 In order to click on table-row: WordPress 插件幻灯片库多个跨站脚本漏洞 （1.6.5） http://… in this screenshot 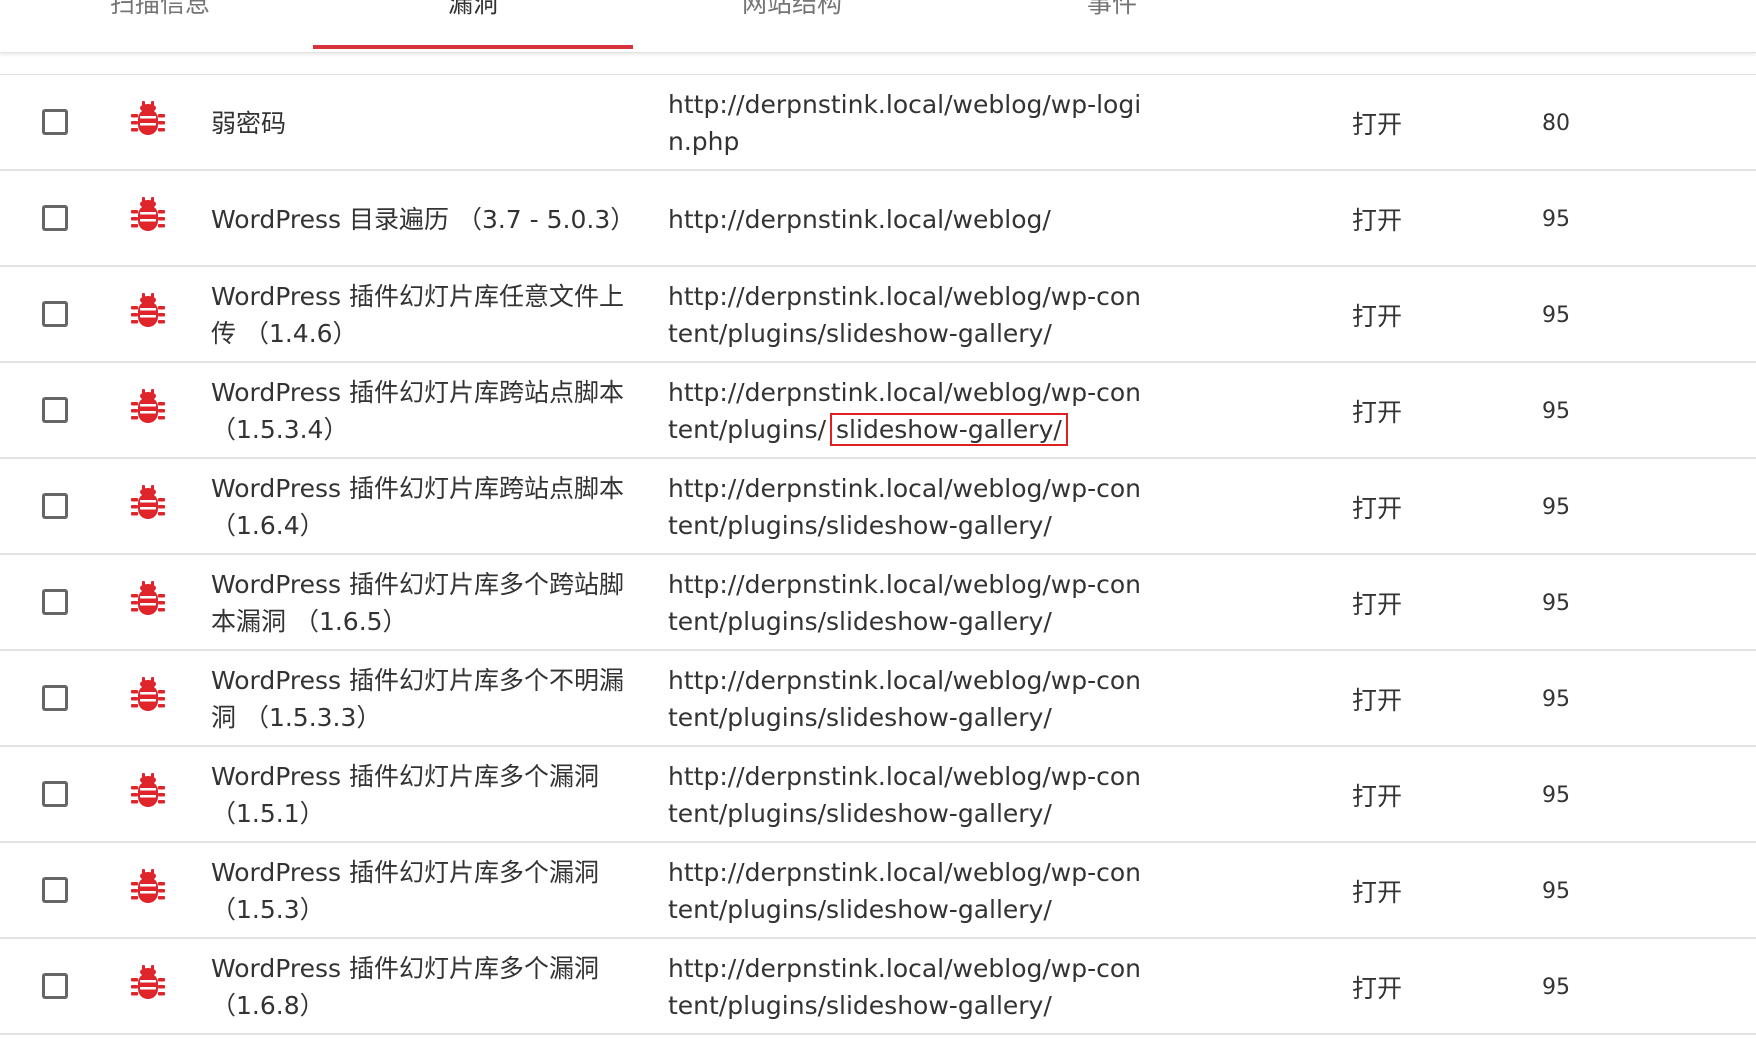, I will do `click(878, 603)`.